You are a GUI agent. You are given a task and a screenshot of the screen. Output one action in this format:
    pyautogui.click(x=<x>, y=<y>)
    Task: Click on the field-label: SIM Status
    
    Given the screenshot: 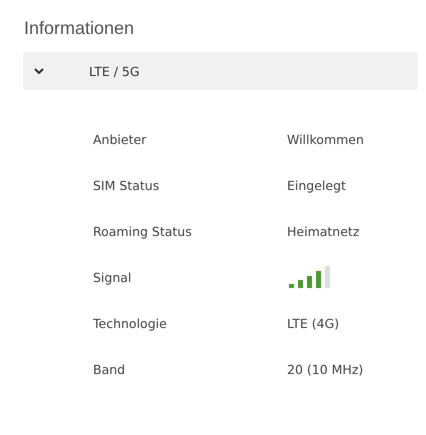 What is the action you would take?
    pyautogui.click(x=126, y=185)
    